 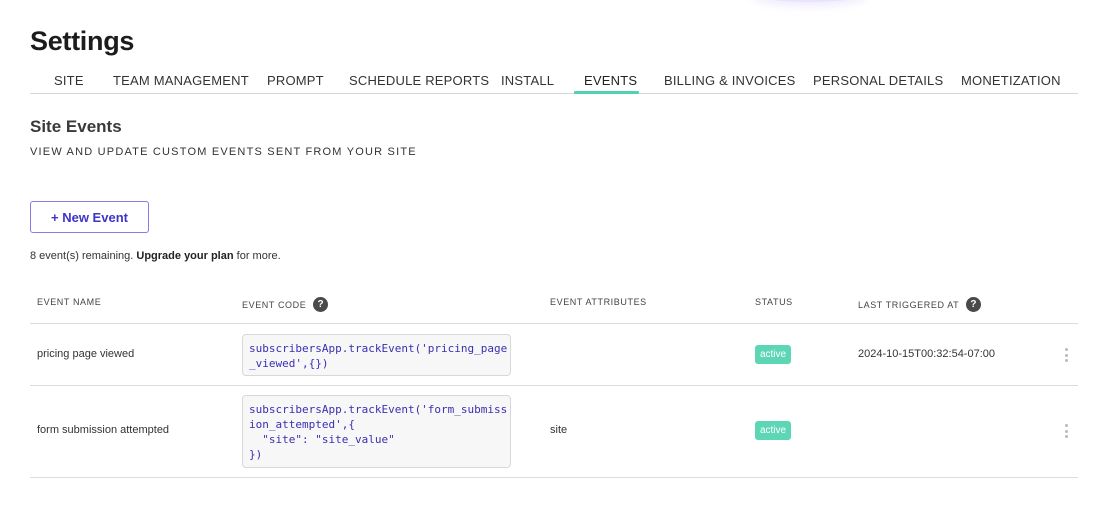 What do you see at coordinates (82, 41) in the screenshot?
I see `page-title: Settings` at bounding box center [82, 41].